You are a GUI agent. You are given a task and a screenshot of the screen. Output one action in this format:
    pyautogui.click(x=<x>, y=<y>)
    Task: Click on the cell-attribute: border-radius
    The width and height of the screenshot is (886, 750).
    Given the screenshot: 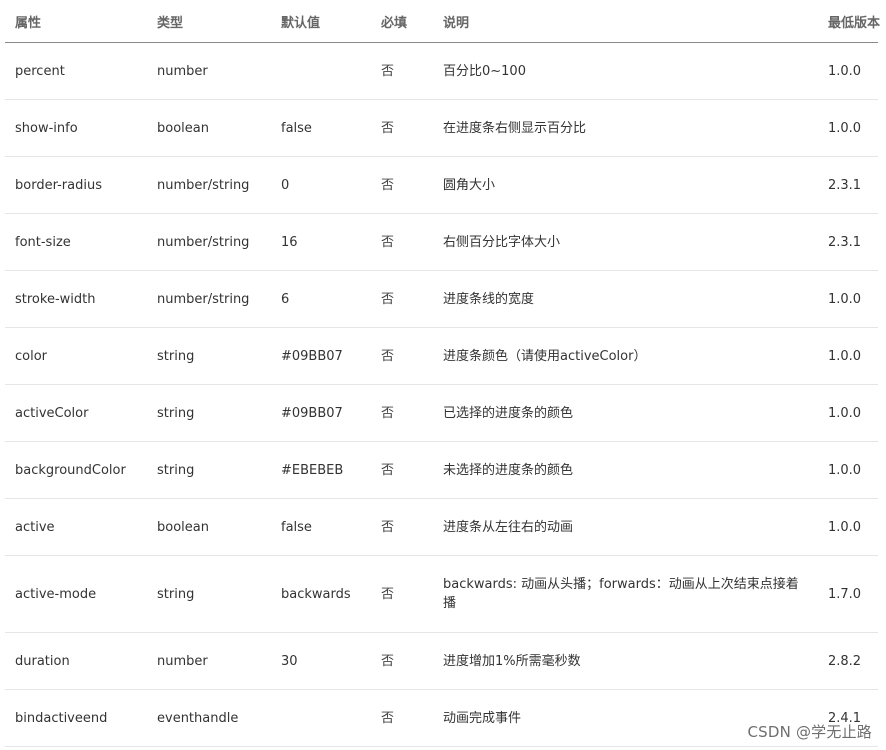 What is the action you would take?
    pyautogui.click(x=76, y=185)
    